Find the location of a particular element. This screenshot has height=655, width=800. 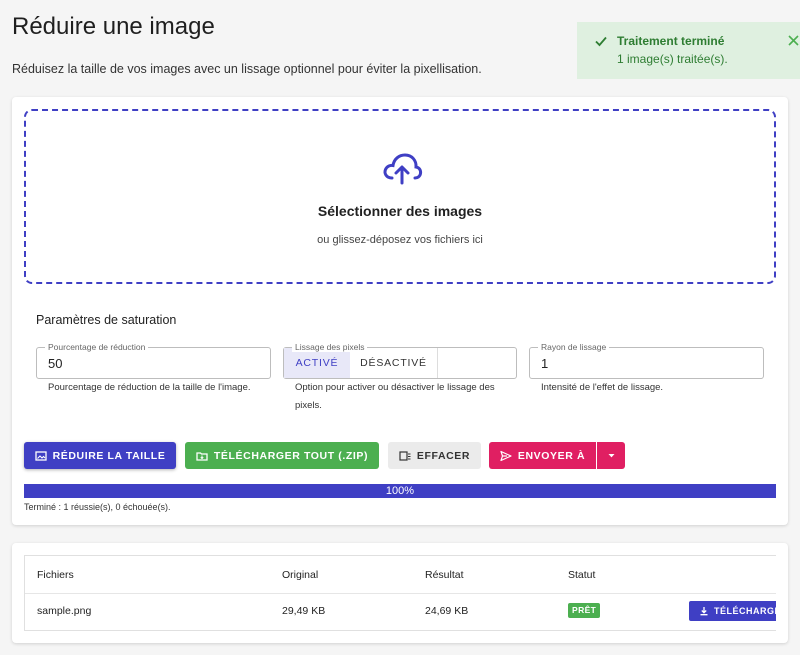

check-icon is located at coordinates (601, 41).